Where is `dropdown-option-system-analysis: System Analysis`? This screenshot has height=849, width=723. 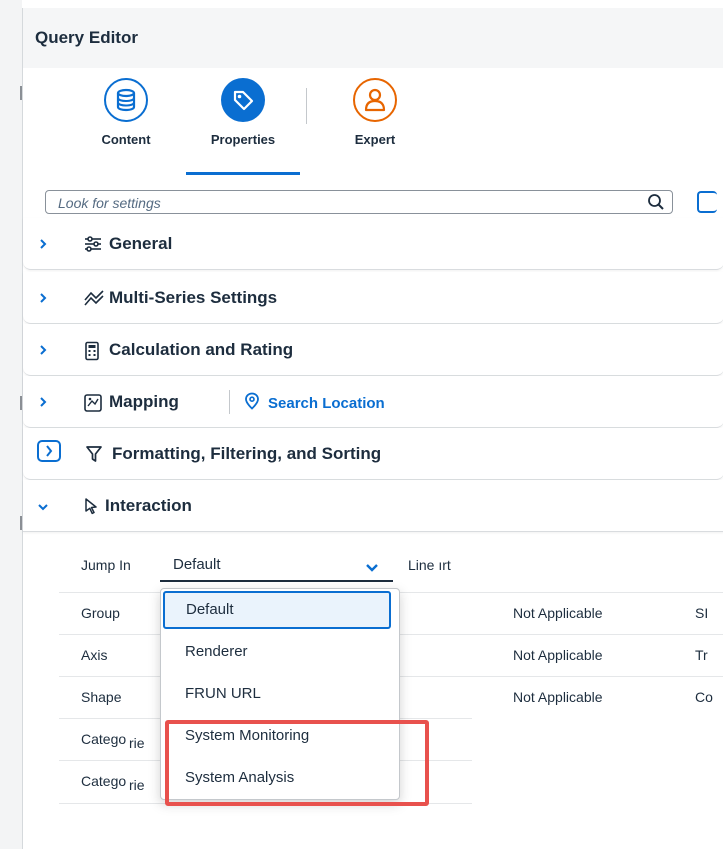 dropdown-option-system-analysis: System Analysis is located at coordinates (280, 778).